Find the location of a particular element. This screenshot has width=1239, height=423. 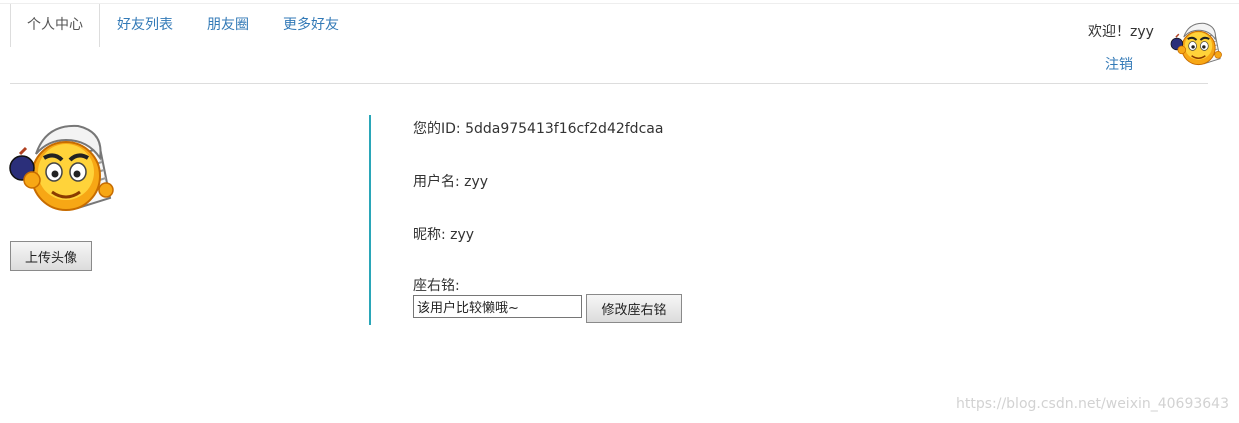

user-id: 您的ID: 5dda975413f16cf2d42fdcaa is located at coordinates (538, 129).